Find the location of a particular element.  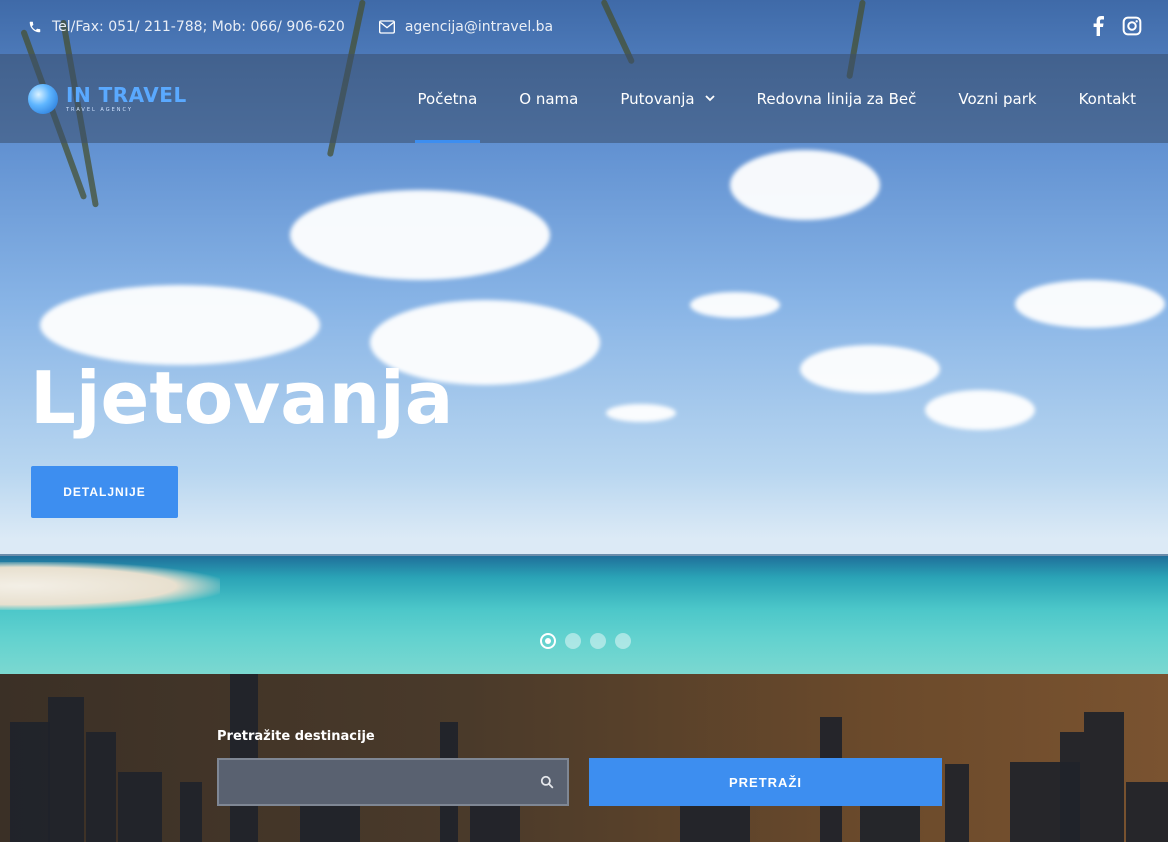

search-field-wrapper is located at coordinates (393, 782).